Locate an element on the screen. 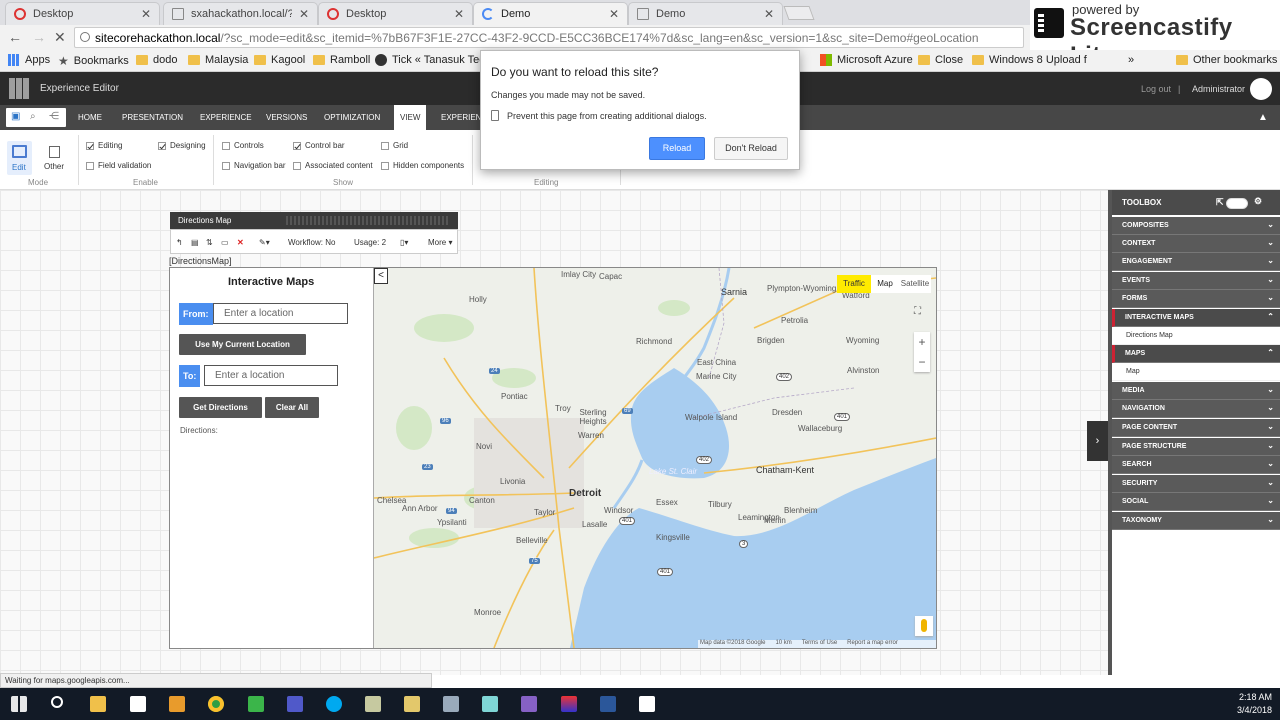  bookmarks-overflow: » is located at coordinates (1131, 60).